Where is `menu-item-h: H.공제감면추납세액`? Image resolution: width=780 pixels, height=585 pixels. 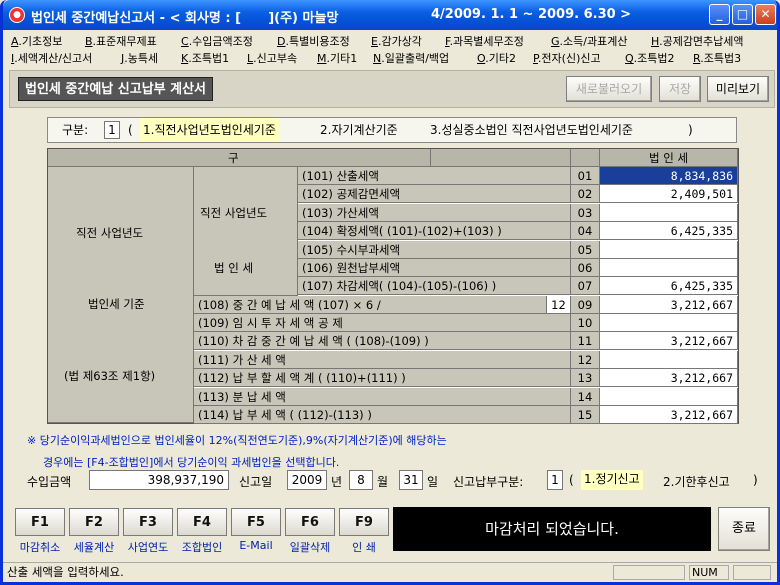 menu-item-h: H.공제감면추납세액 is located at coordinates (697, 41).